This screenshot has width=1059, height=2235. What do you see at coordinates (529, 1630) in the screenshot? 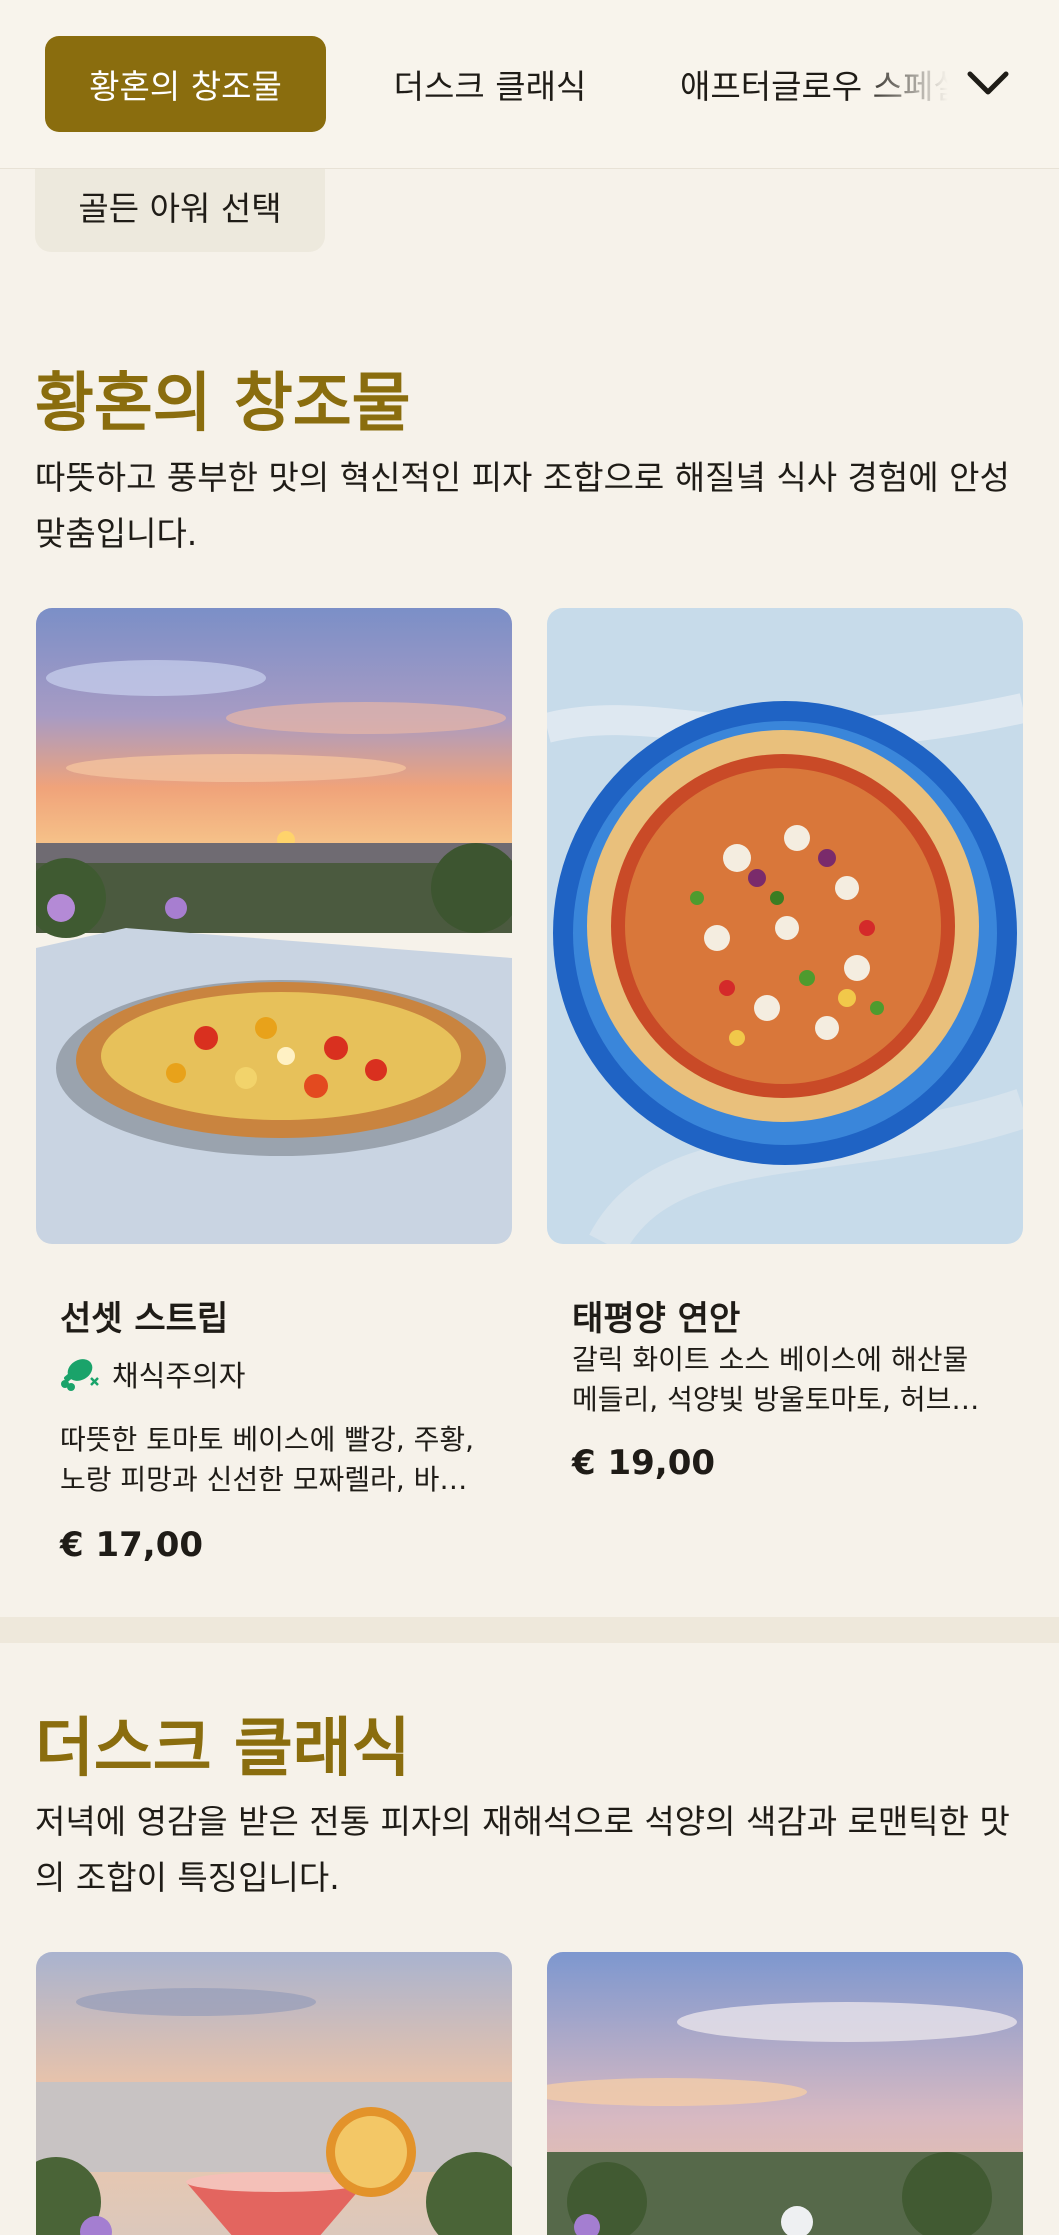
I see `section-divider` at bounding box center [529, 1630].